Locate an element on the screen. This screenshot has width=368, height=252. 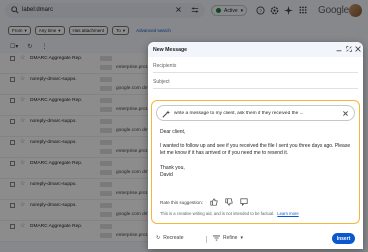
search-icon is located at coordinates (15, 10).